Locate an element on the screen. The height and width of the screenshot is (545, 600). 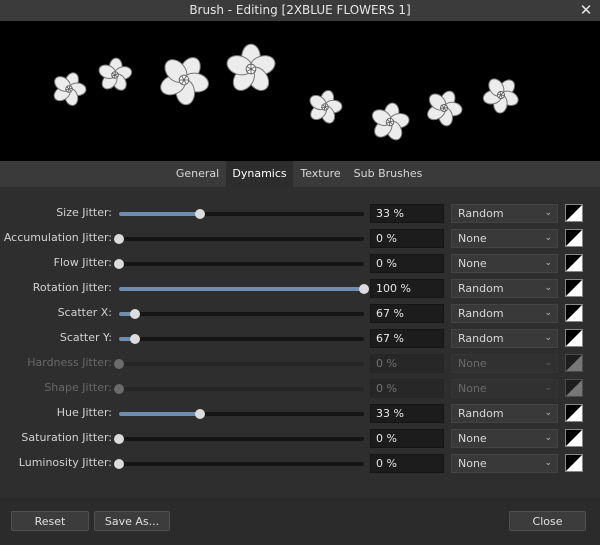
tab-general: General is located at coordinates (197, 174).